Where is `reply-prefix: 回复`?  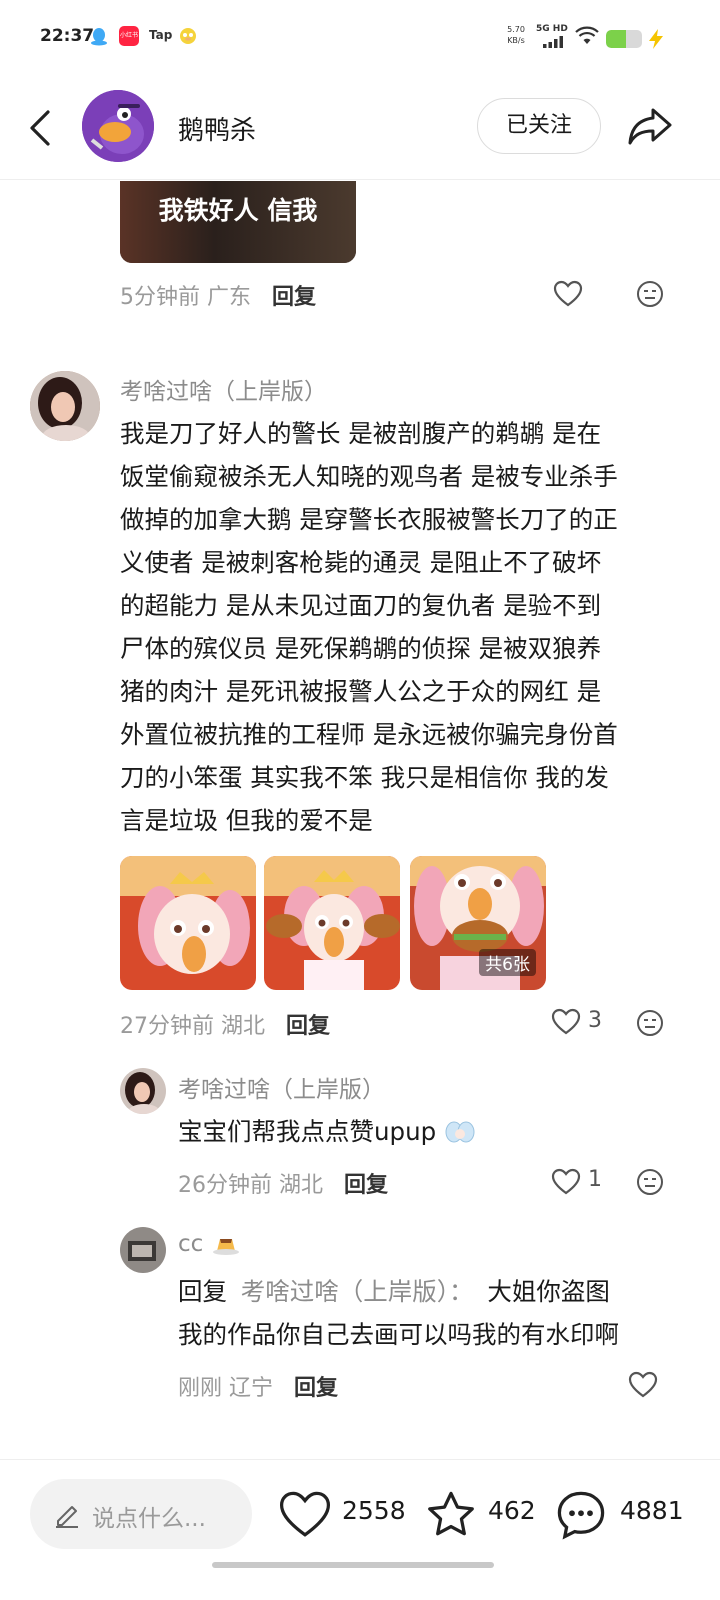
reply-prefix: 回复 is located at coordinates (202, 1291).